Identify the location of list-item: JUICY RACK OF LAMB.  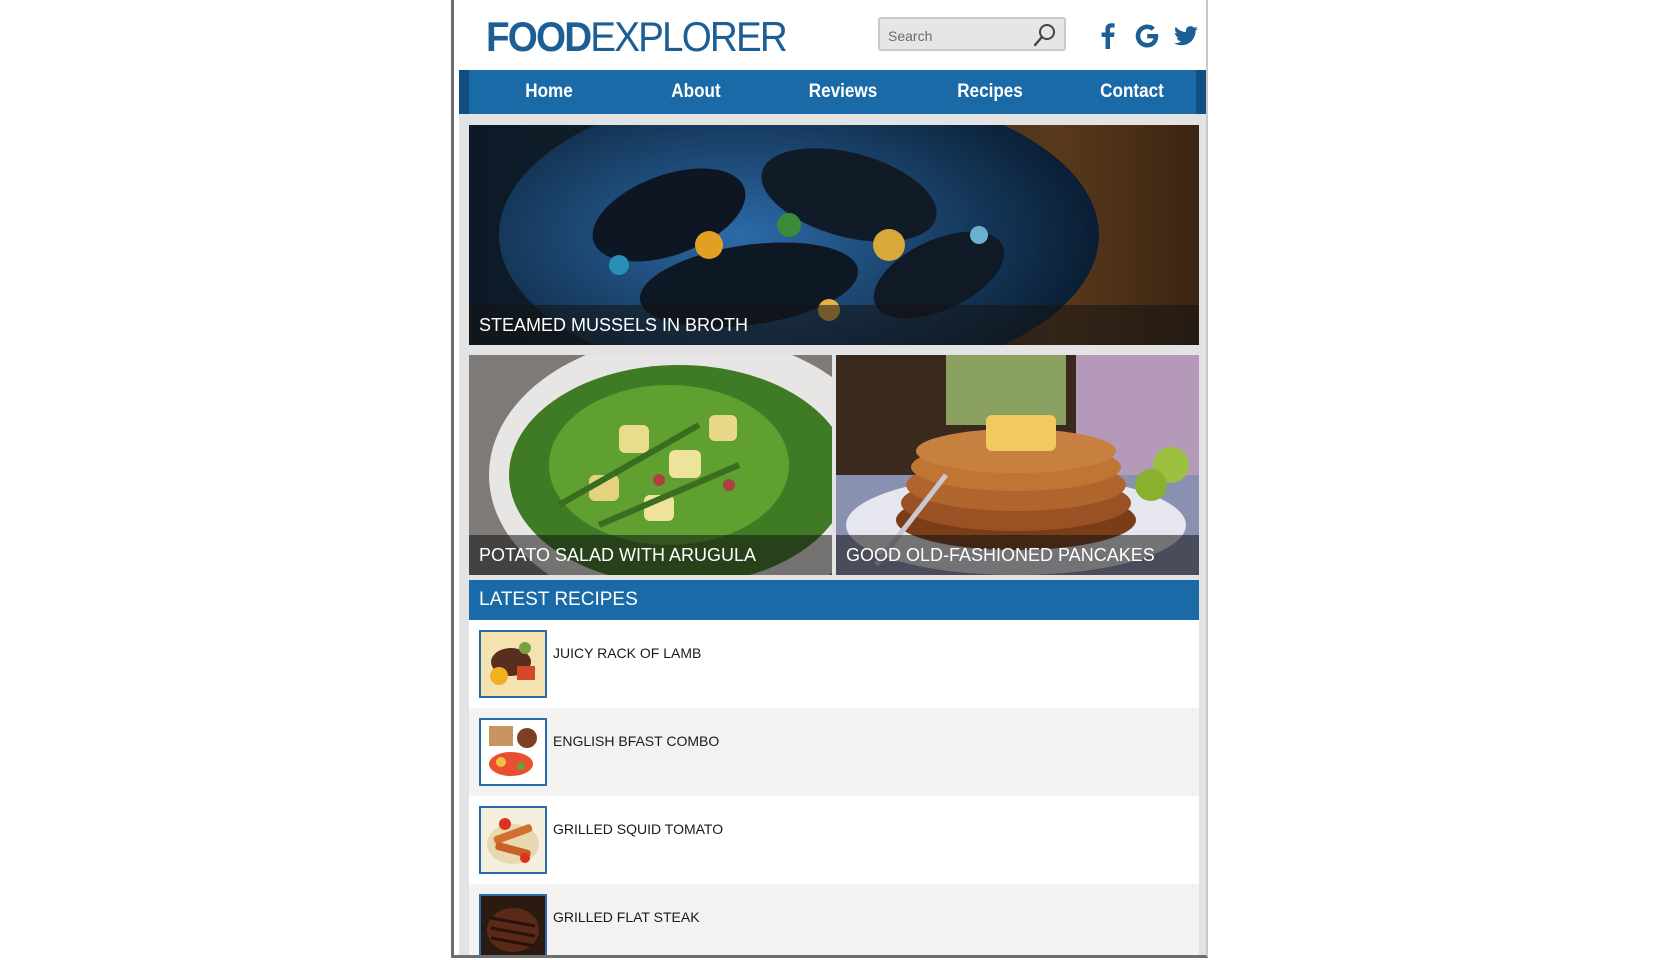
(834, 664).